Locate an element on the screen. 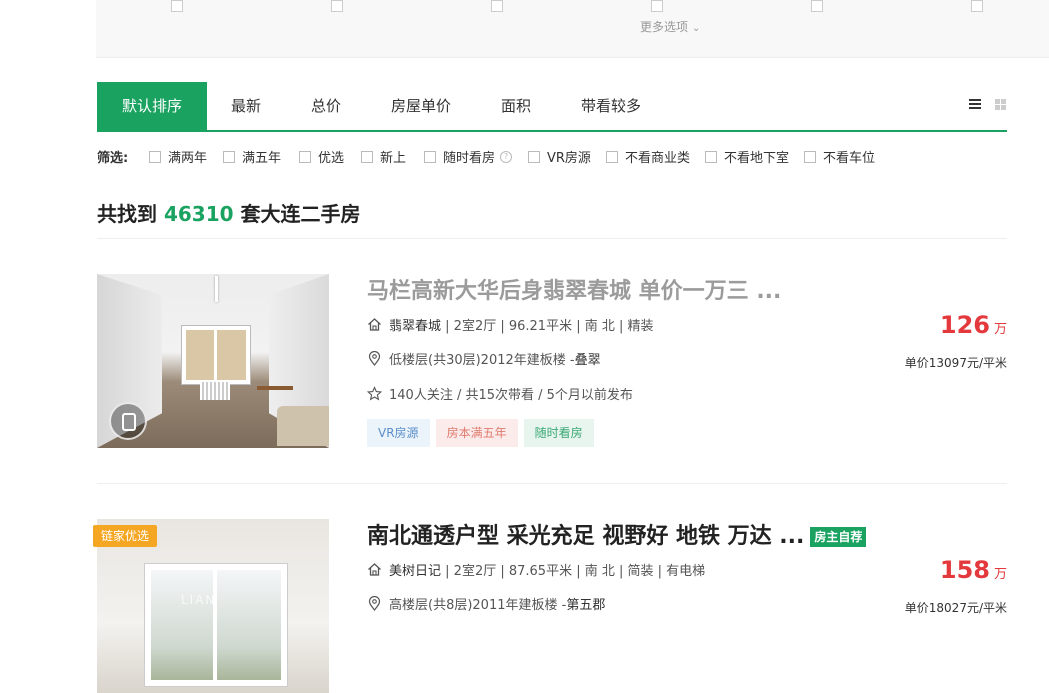 The height and width of the screenshot is (693, 1049). listing-title: 南北通透户型 采光充足 视野好 地铁 万达 ... 房主自荐 is located at coordinates (617, 534).